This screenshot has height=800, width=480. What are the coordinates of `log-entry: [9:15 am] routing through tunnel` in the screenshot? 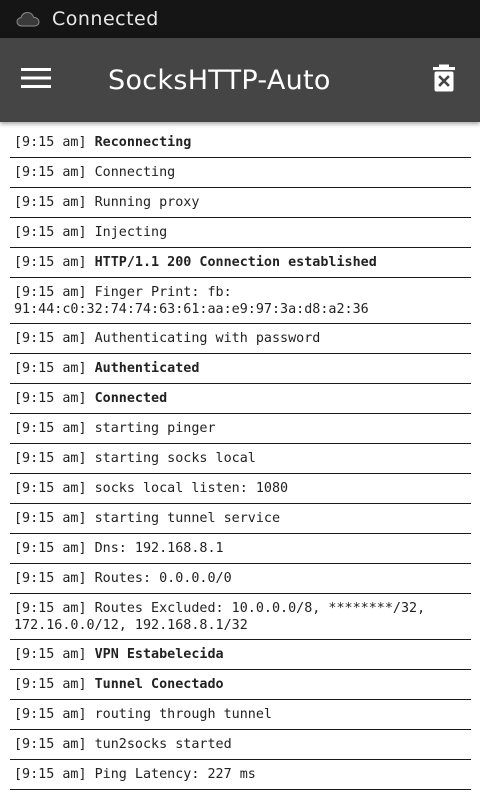 It's located at (240, 715).